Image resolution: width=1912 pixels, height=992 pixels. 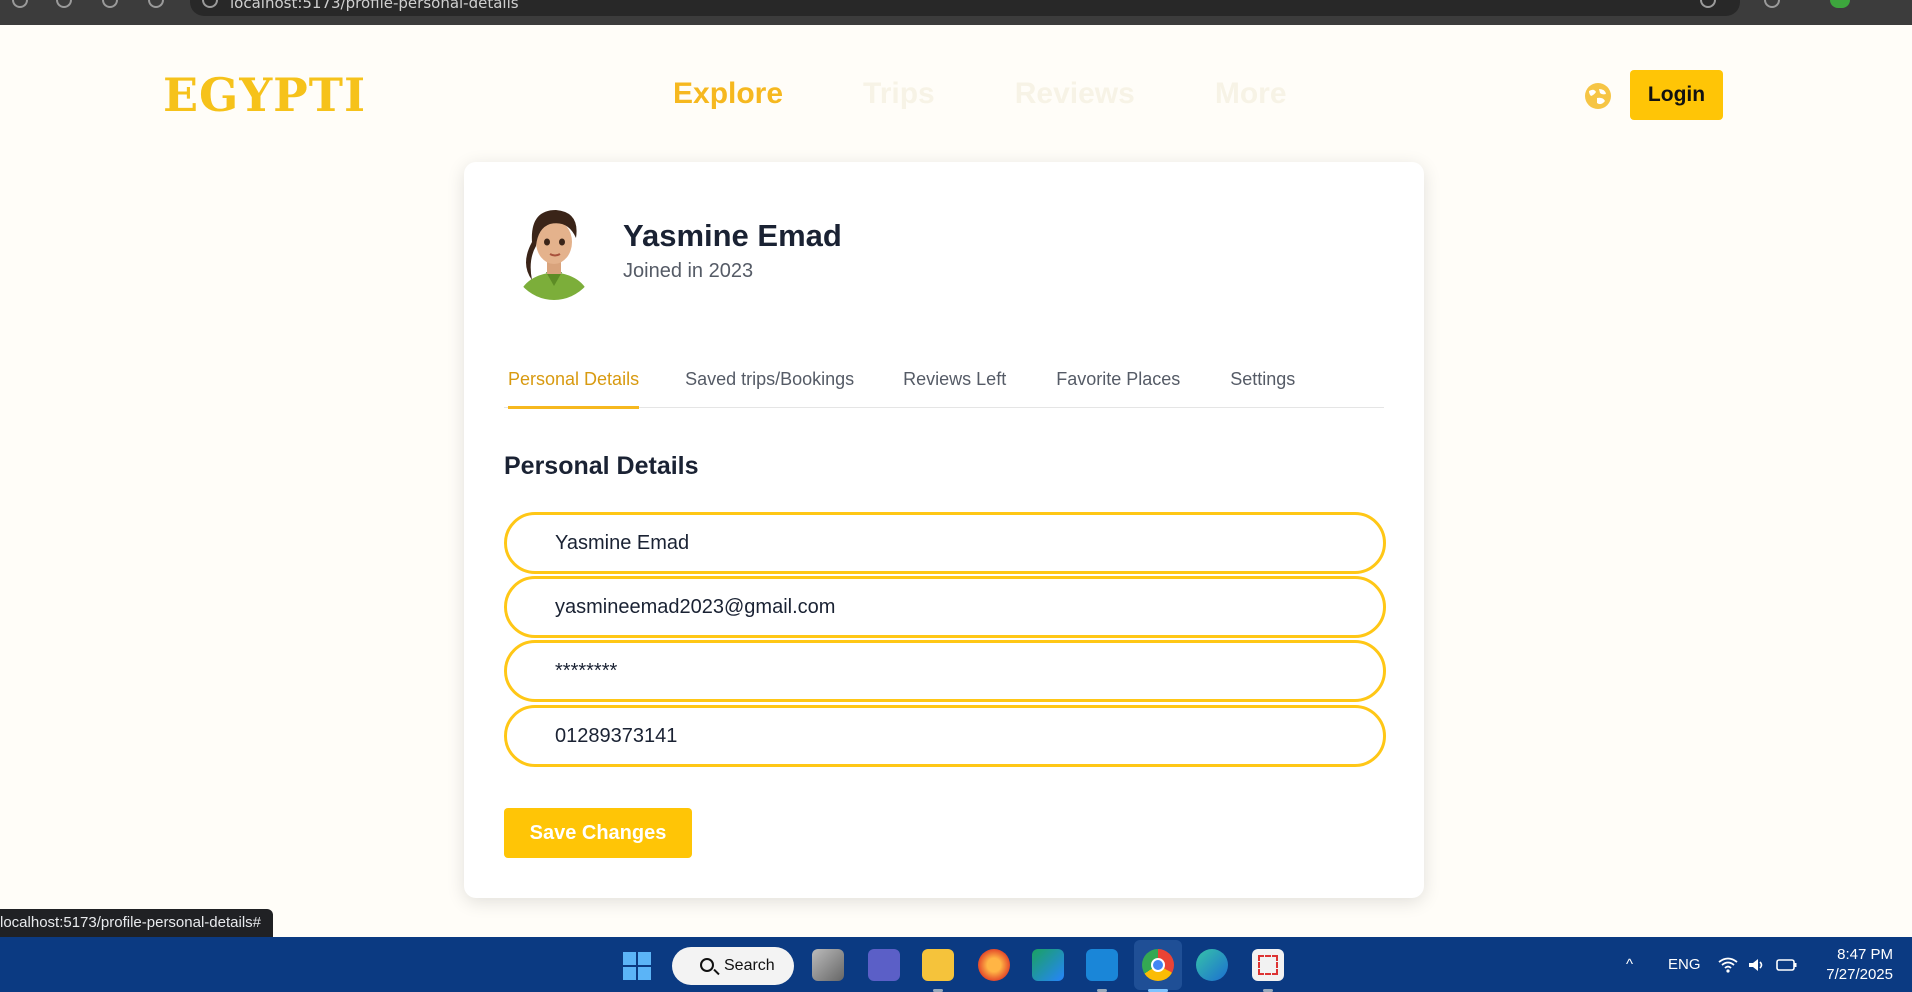 I want to click on vscode-icon, so click(x=1102, y=970).